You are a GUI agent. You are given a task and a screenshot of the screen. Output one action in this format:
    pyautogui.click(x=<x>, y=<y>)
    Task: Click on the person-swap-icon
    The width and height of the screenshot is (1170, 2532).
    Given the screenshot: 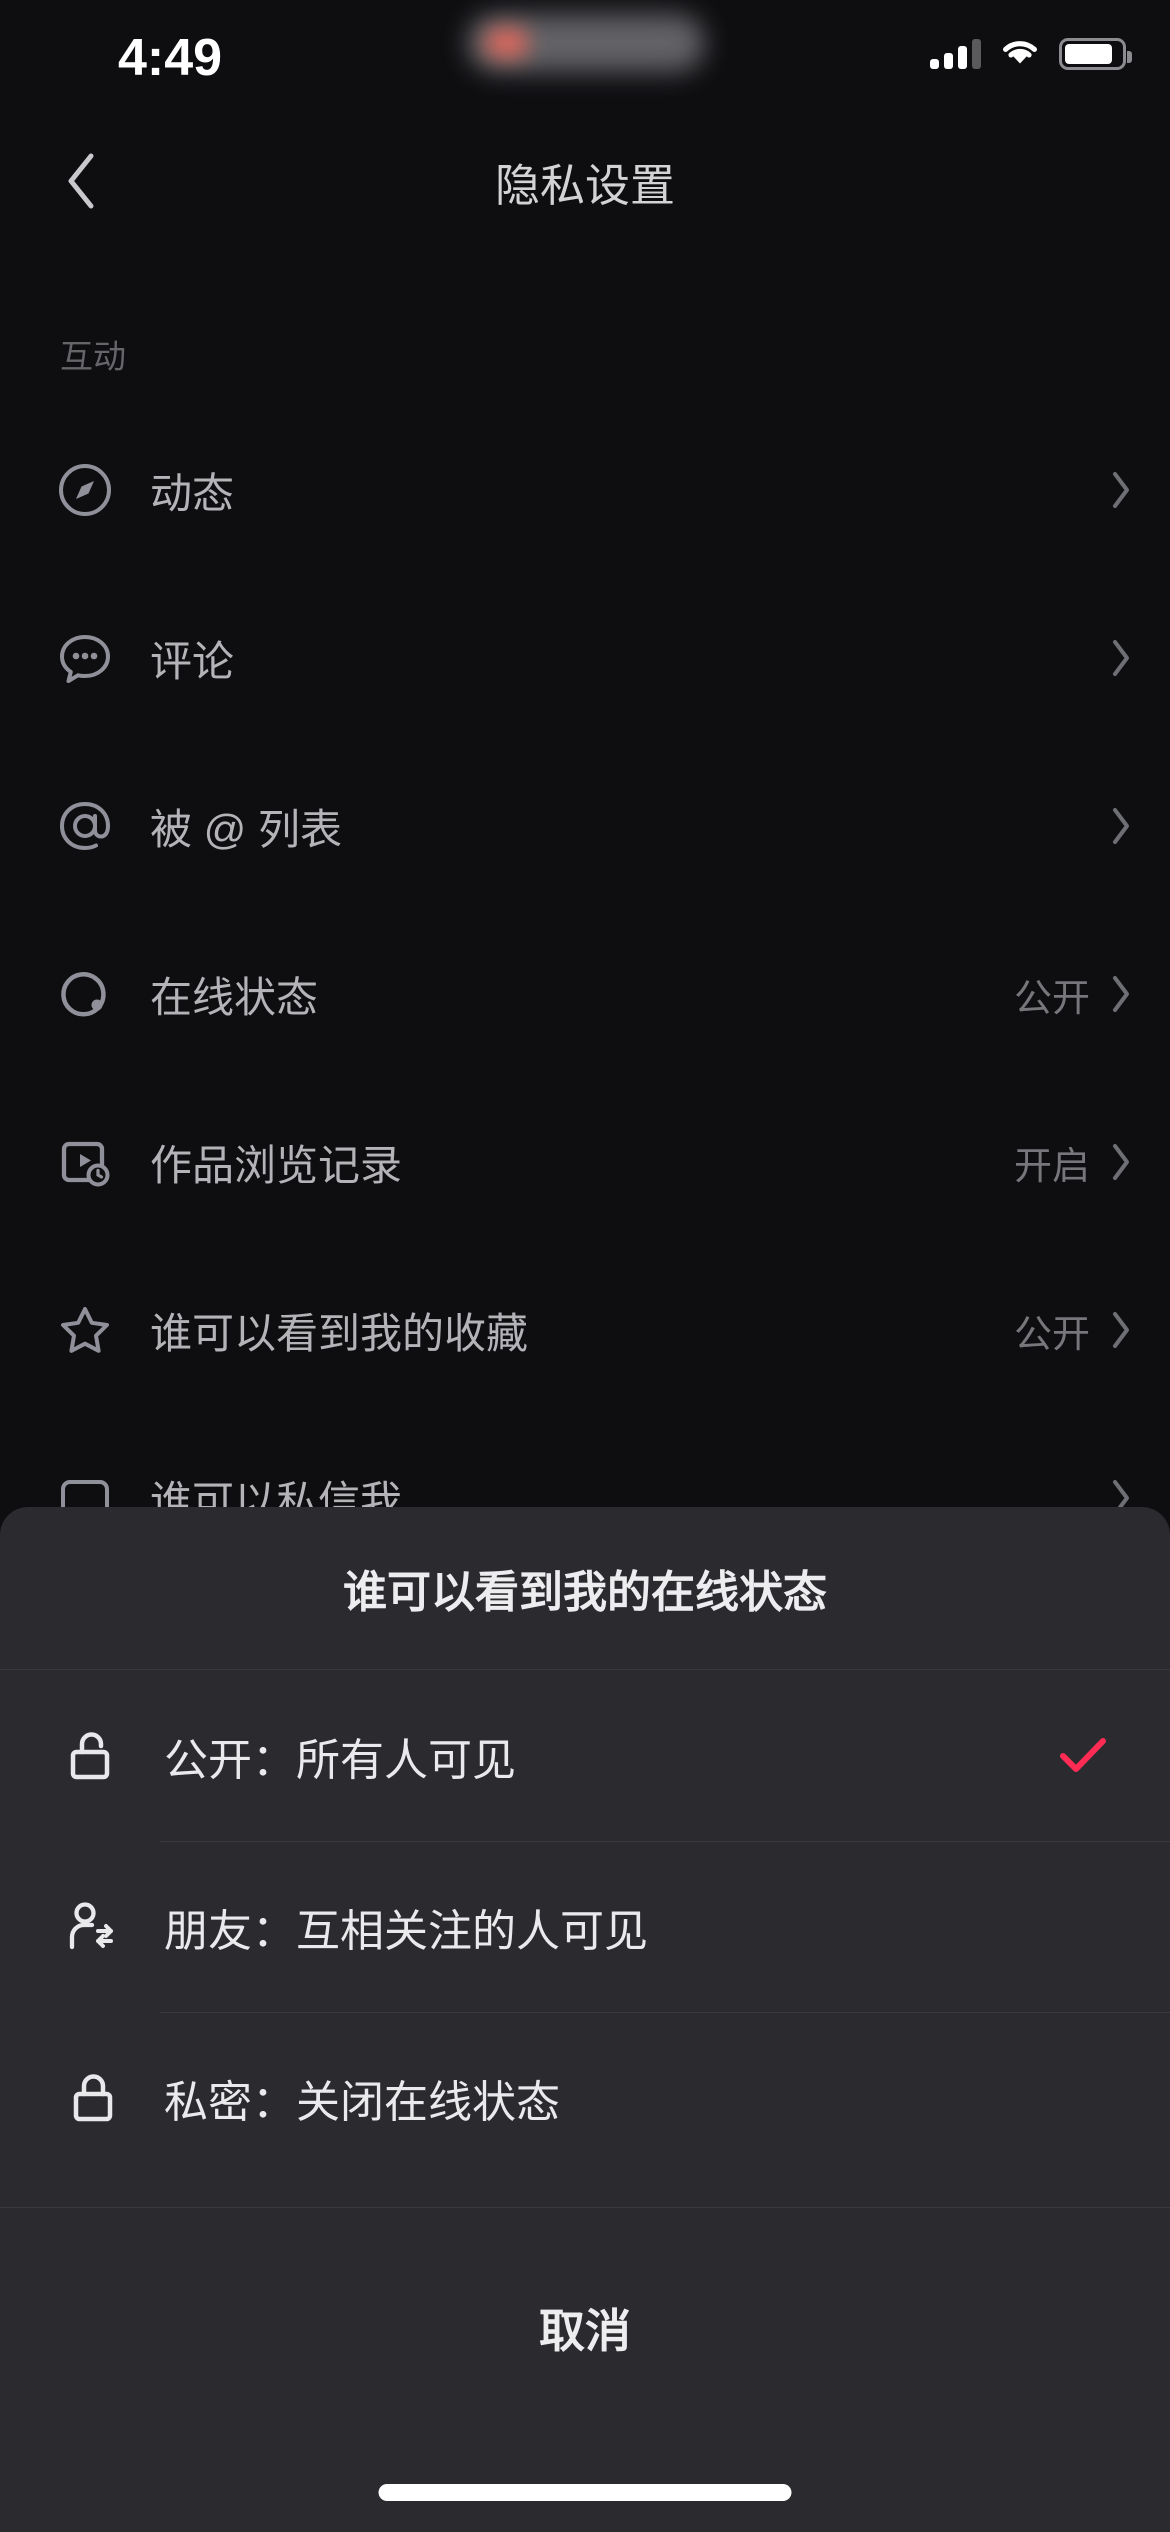 What is the action you would take?
    pyautogui.click(x=93, y=1927)
    